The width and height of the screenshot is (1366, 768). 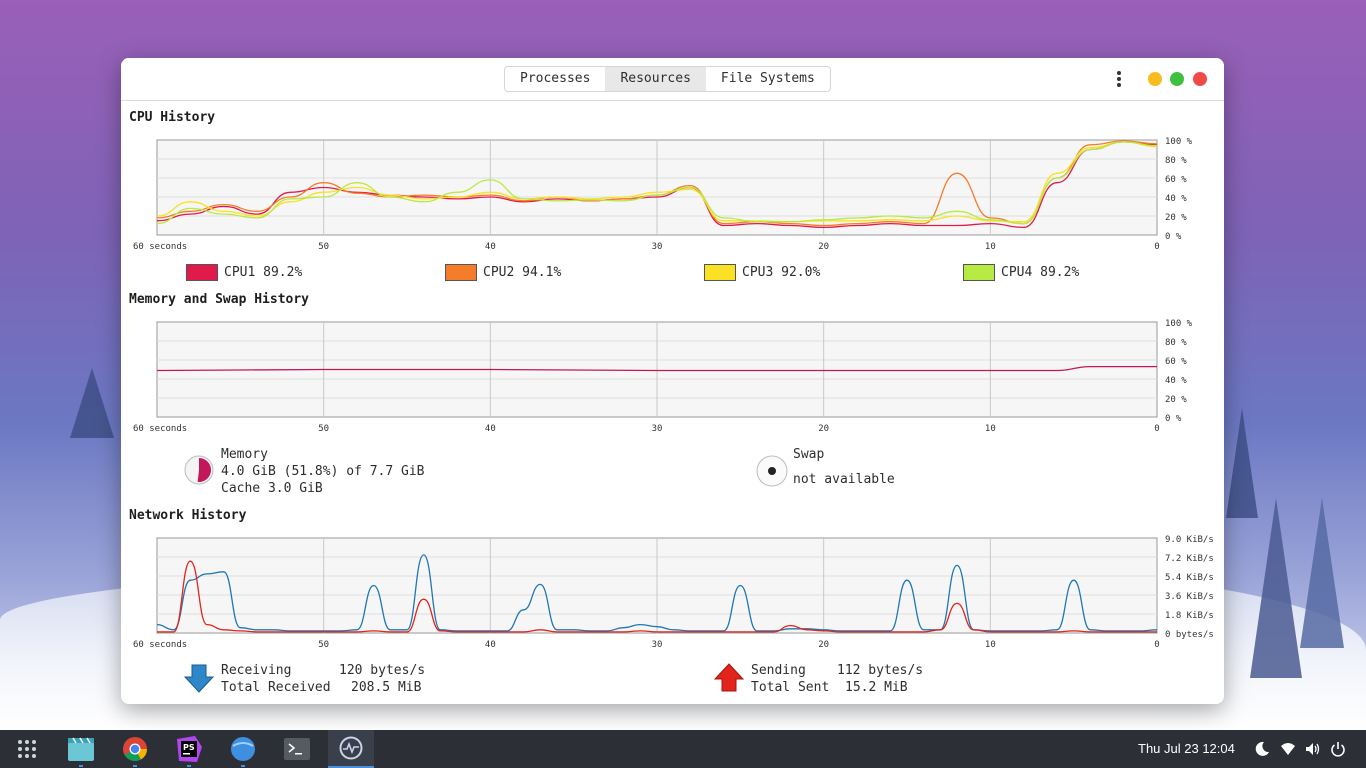 I want to click on y-tick-label: 40 %, so click(x=1176, y=381).